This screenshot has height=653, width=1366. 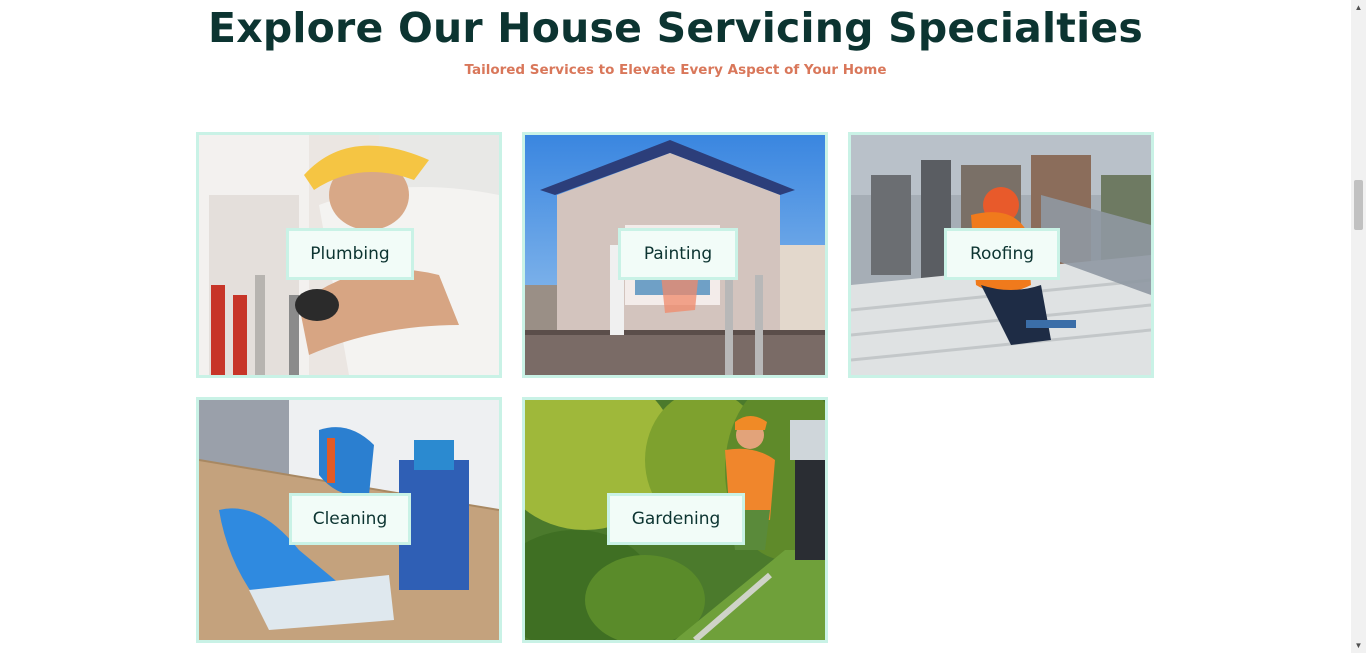 I want to click on service-label-roofing: Roofing, so click(x=1002, y=254).